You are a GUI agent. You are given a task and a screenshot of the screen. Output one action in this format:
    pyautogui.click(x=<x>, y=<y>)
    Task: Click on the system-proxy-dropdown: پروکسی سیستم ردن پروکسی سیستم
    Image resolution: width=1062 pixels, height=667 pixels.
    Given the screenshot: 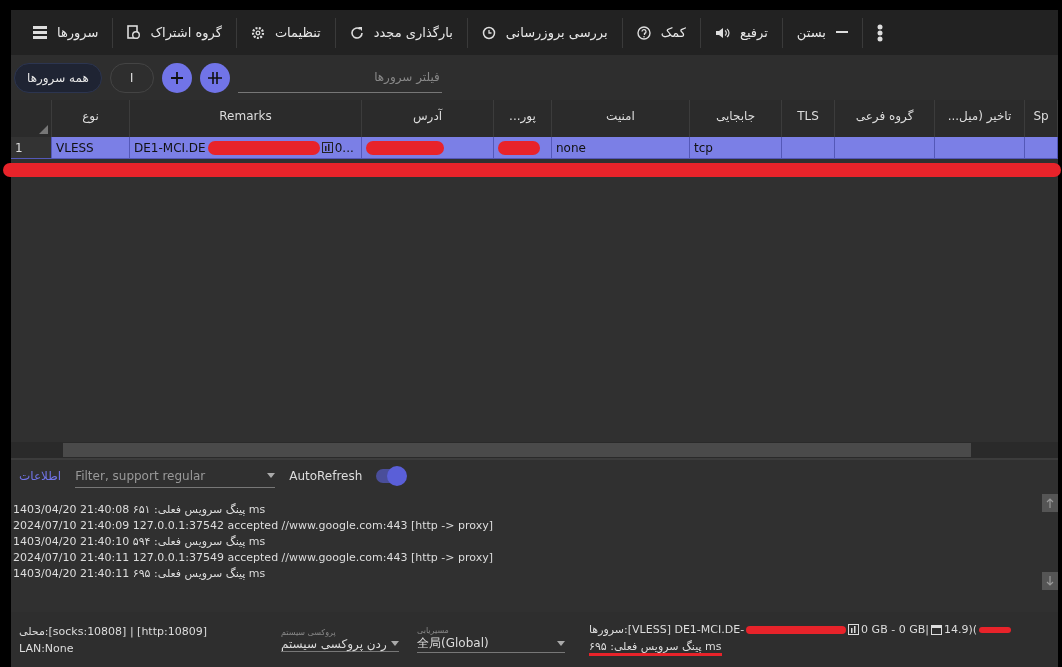 What is the action you would take?
    pyautogui.click(x=340, y=639)
    